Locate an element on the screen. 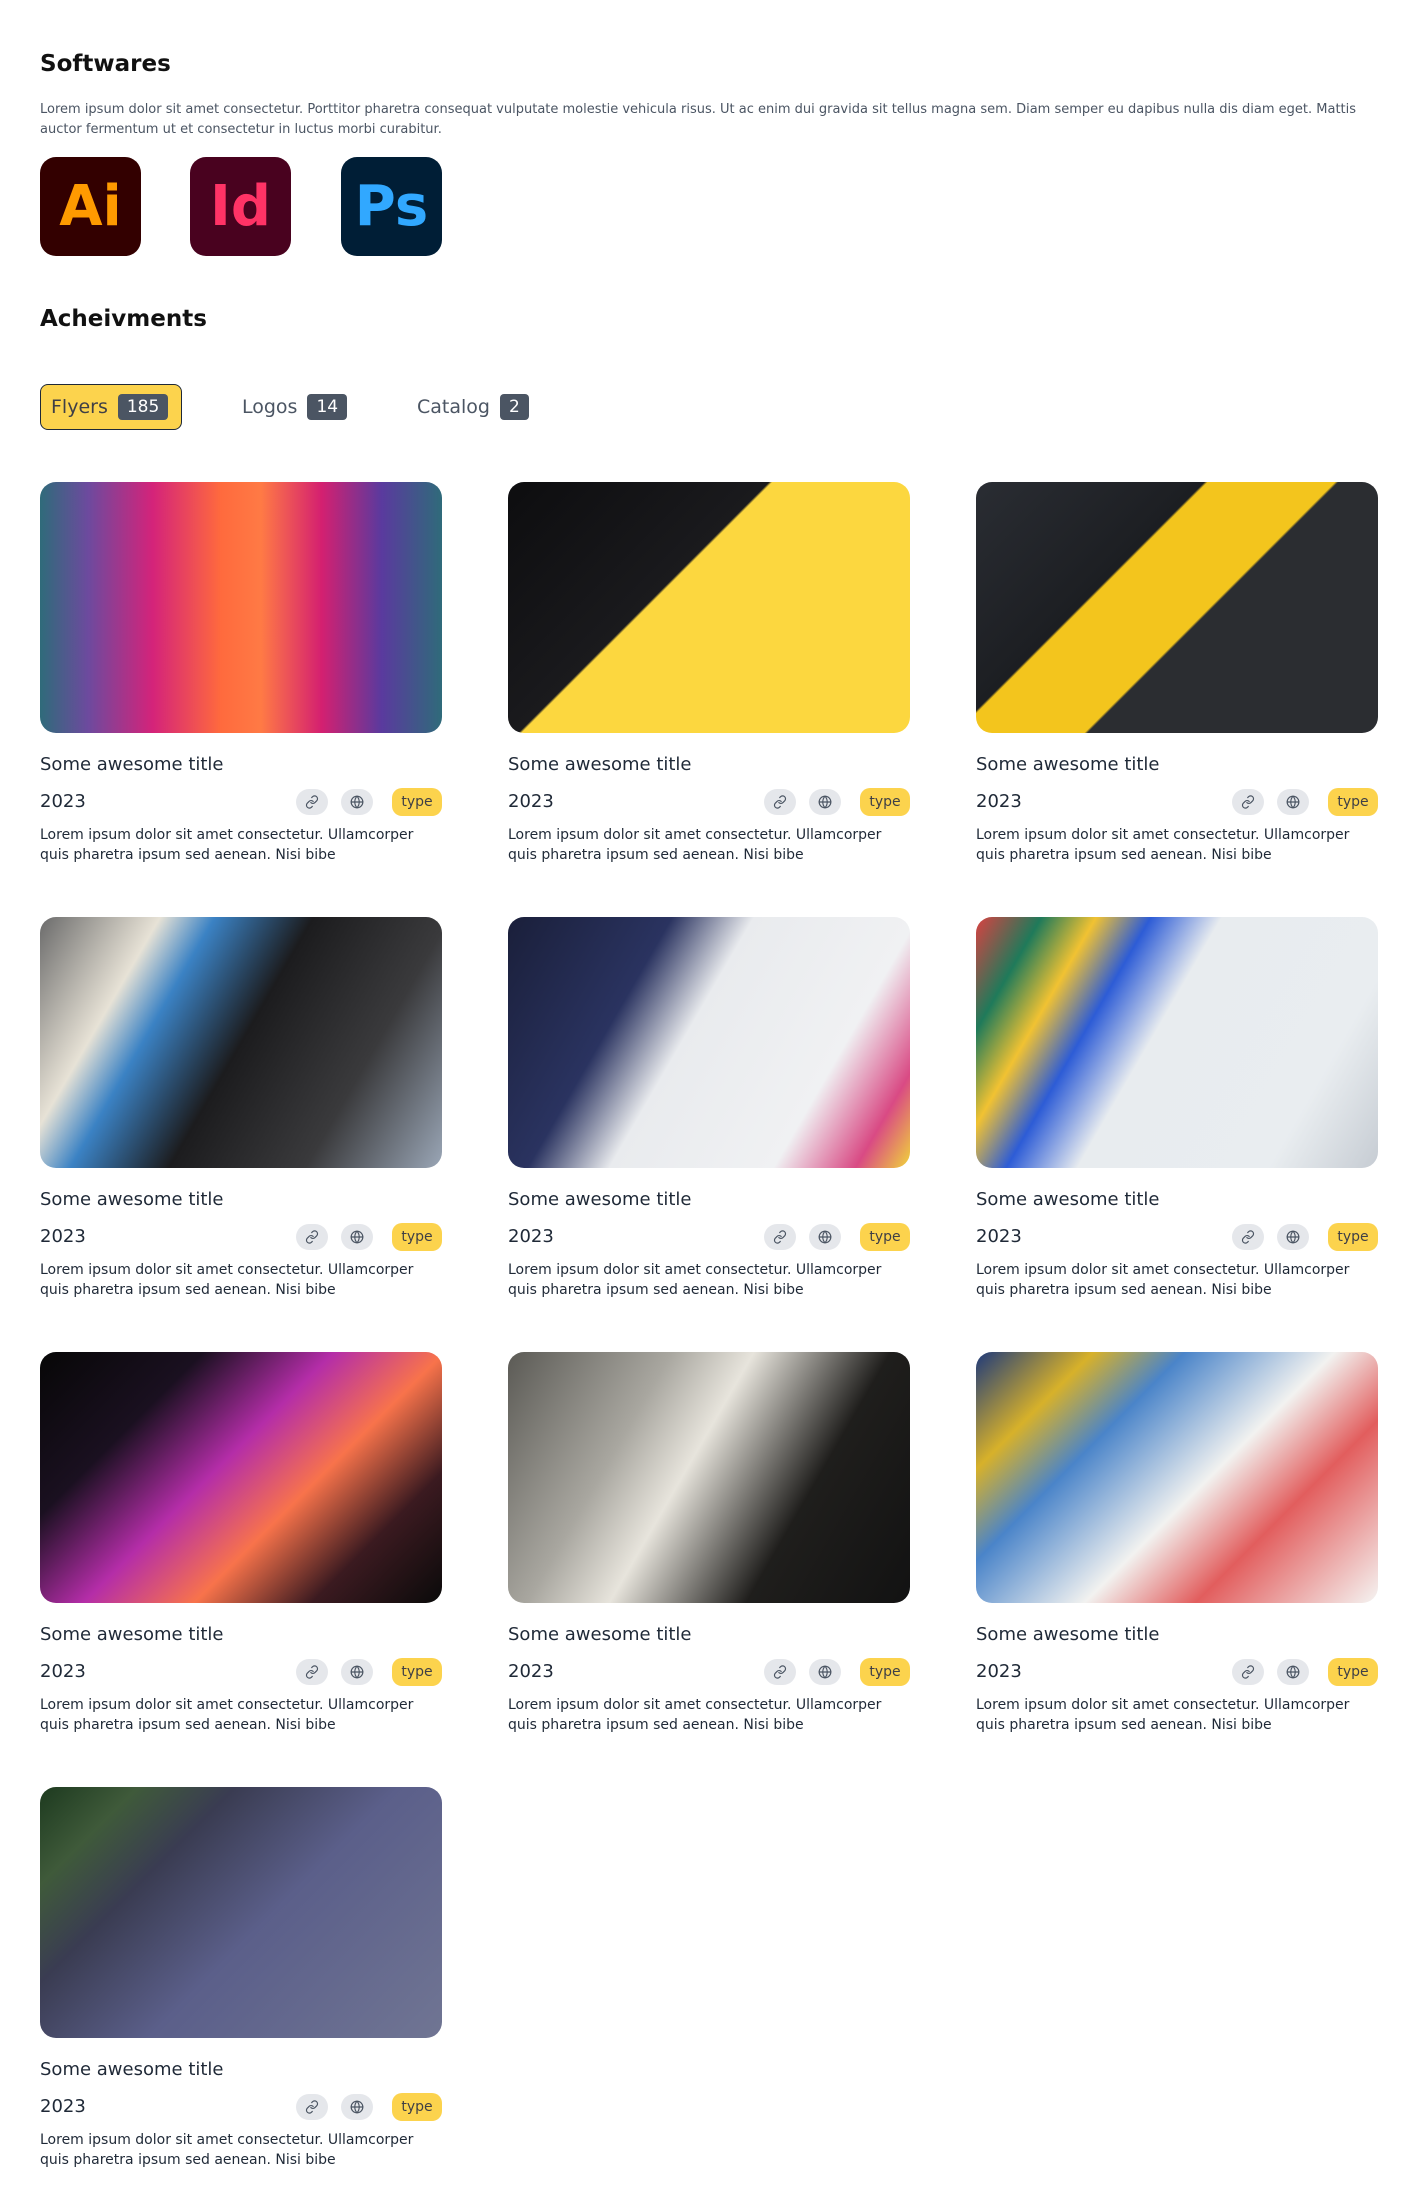 The height and width of the screenshot is (2207, 1410). softwares-heading: Softwares is located at coordinates (105, 64).